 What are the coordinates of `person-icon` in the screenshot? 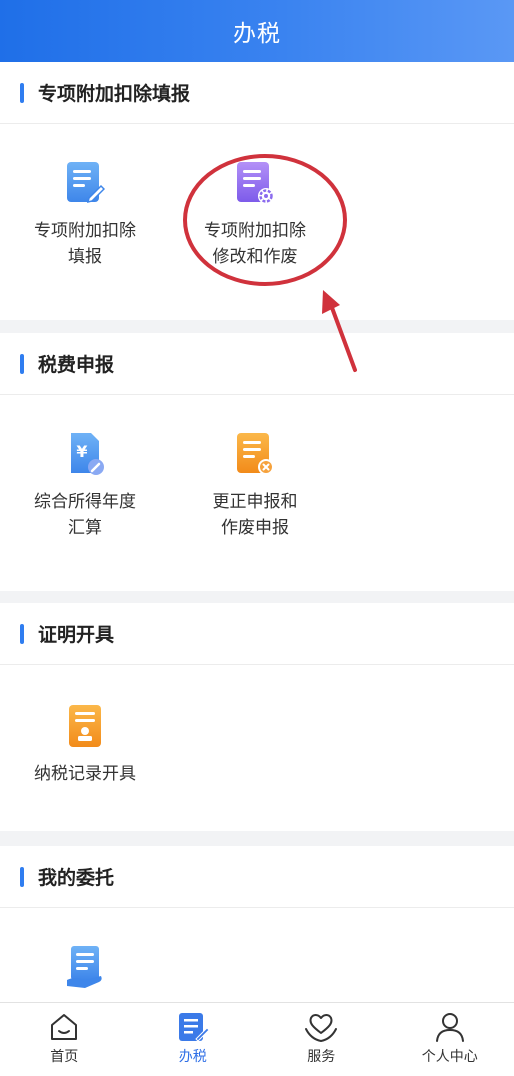 It's located at (449, 1027).